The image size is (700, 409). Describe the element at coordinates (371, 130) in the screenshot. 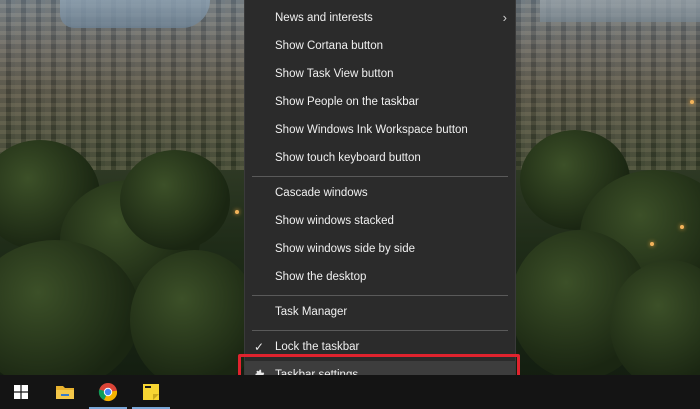

I see `menu-item-label: Show Windows Ink Workspace button` at that location.